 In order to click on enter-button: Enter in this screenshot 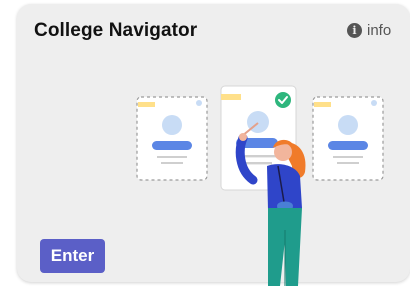, I will do `click(72, 256)`.